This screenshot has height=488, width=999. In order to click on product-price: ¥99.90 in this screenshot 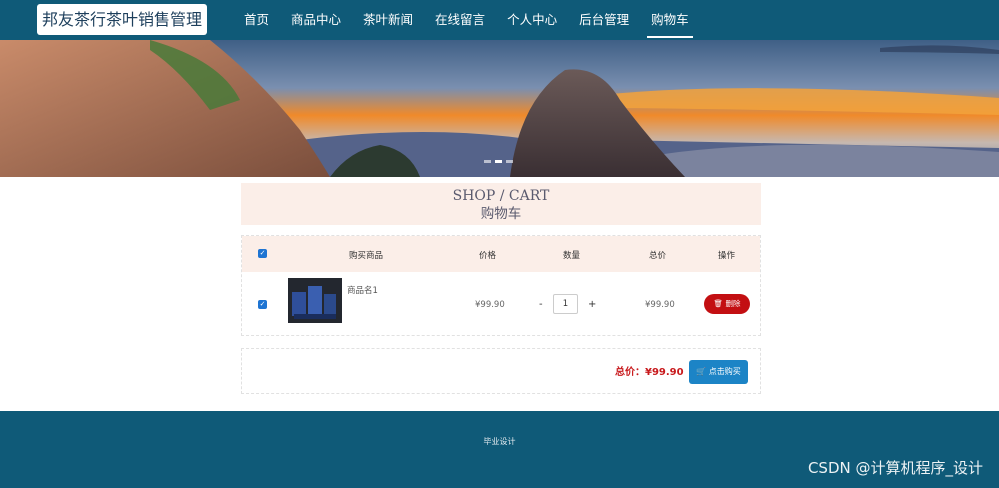, I will do `click(490, 305)`.